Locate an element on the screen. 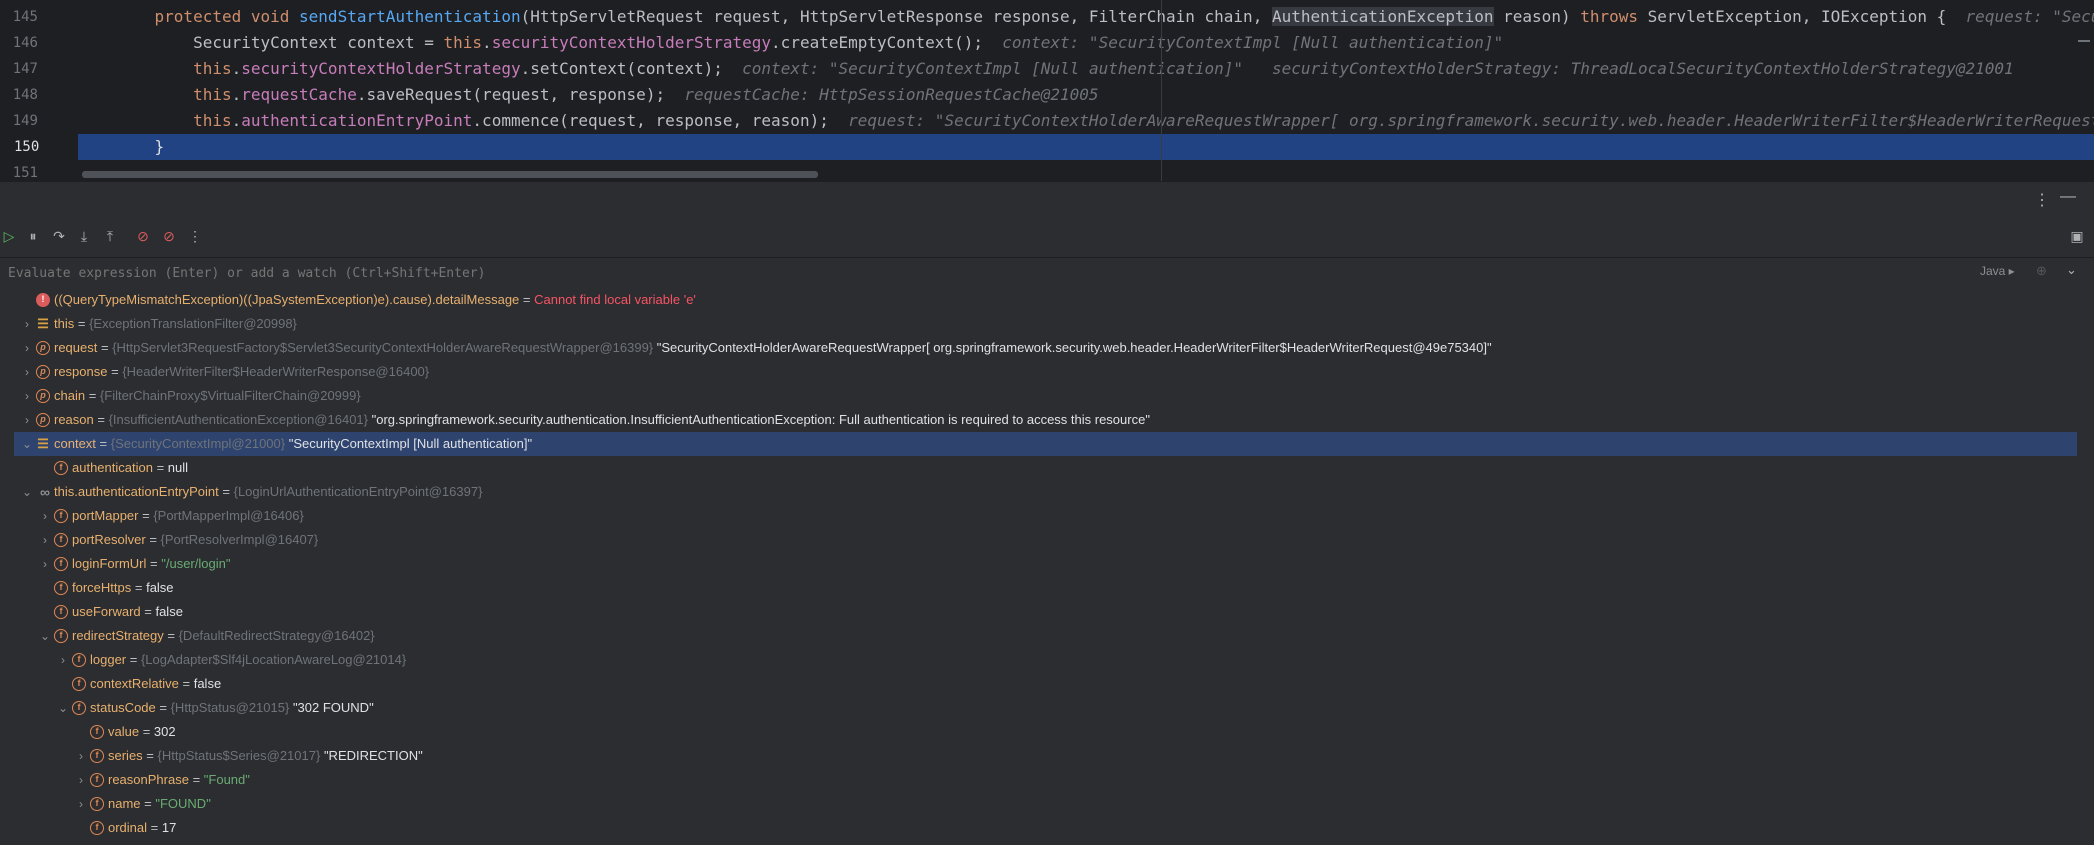 The width and height of the screenshot is (2094, 845). variable-text: useForward = false is located at coordinates (127, 612).